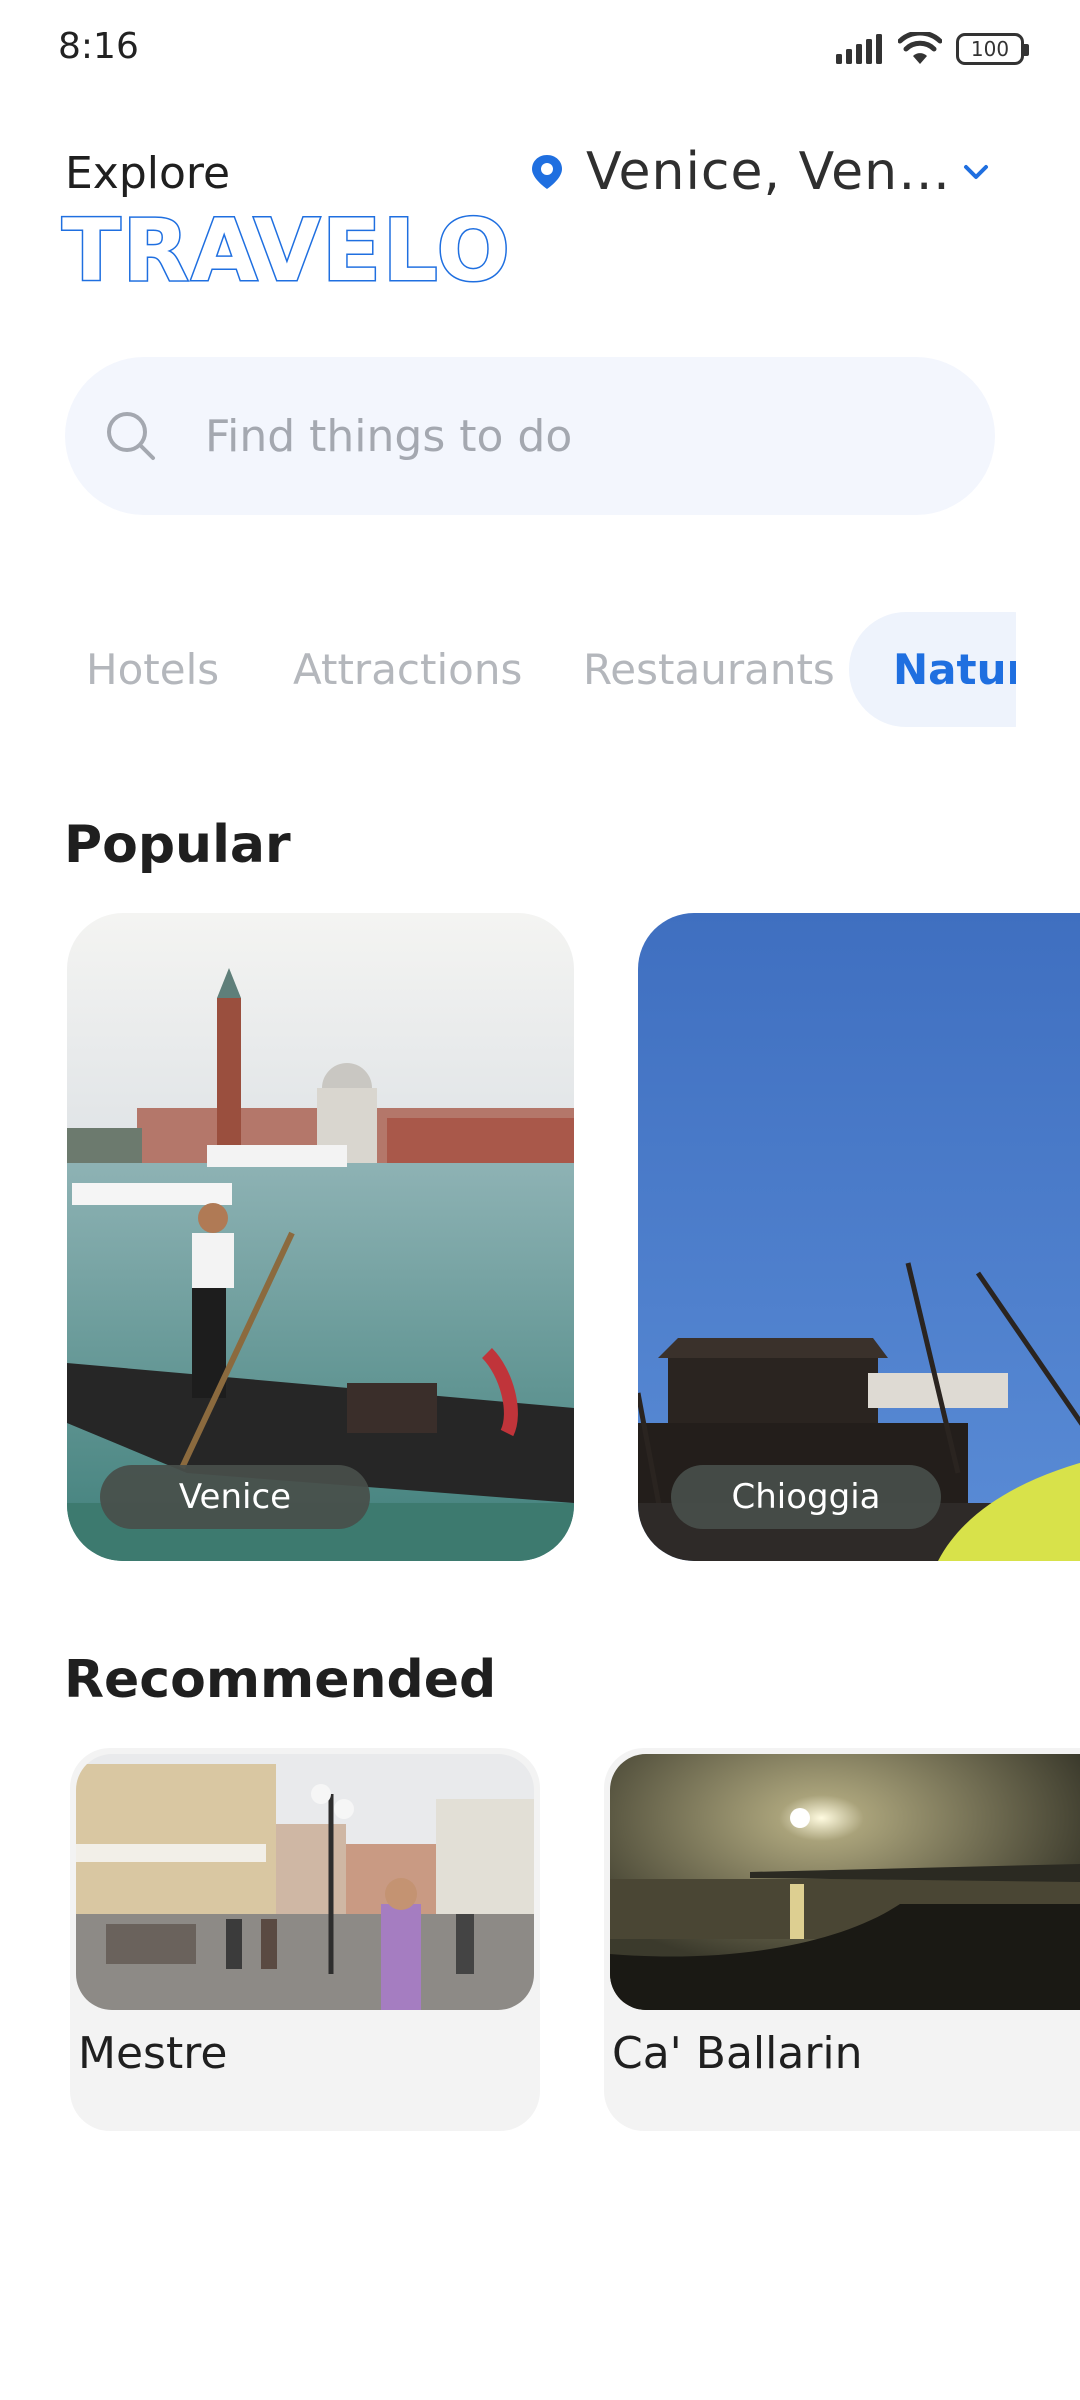 This screenshot has width=1080, height=2400. Describe the element at coordinates (131, 436) in the screenshot. I see `search-icon` at that location.